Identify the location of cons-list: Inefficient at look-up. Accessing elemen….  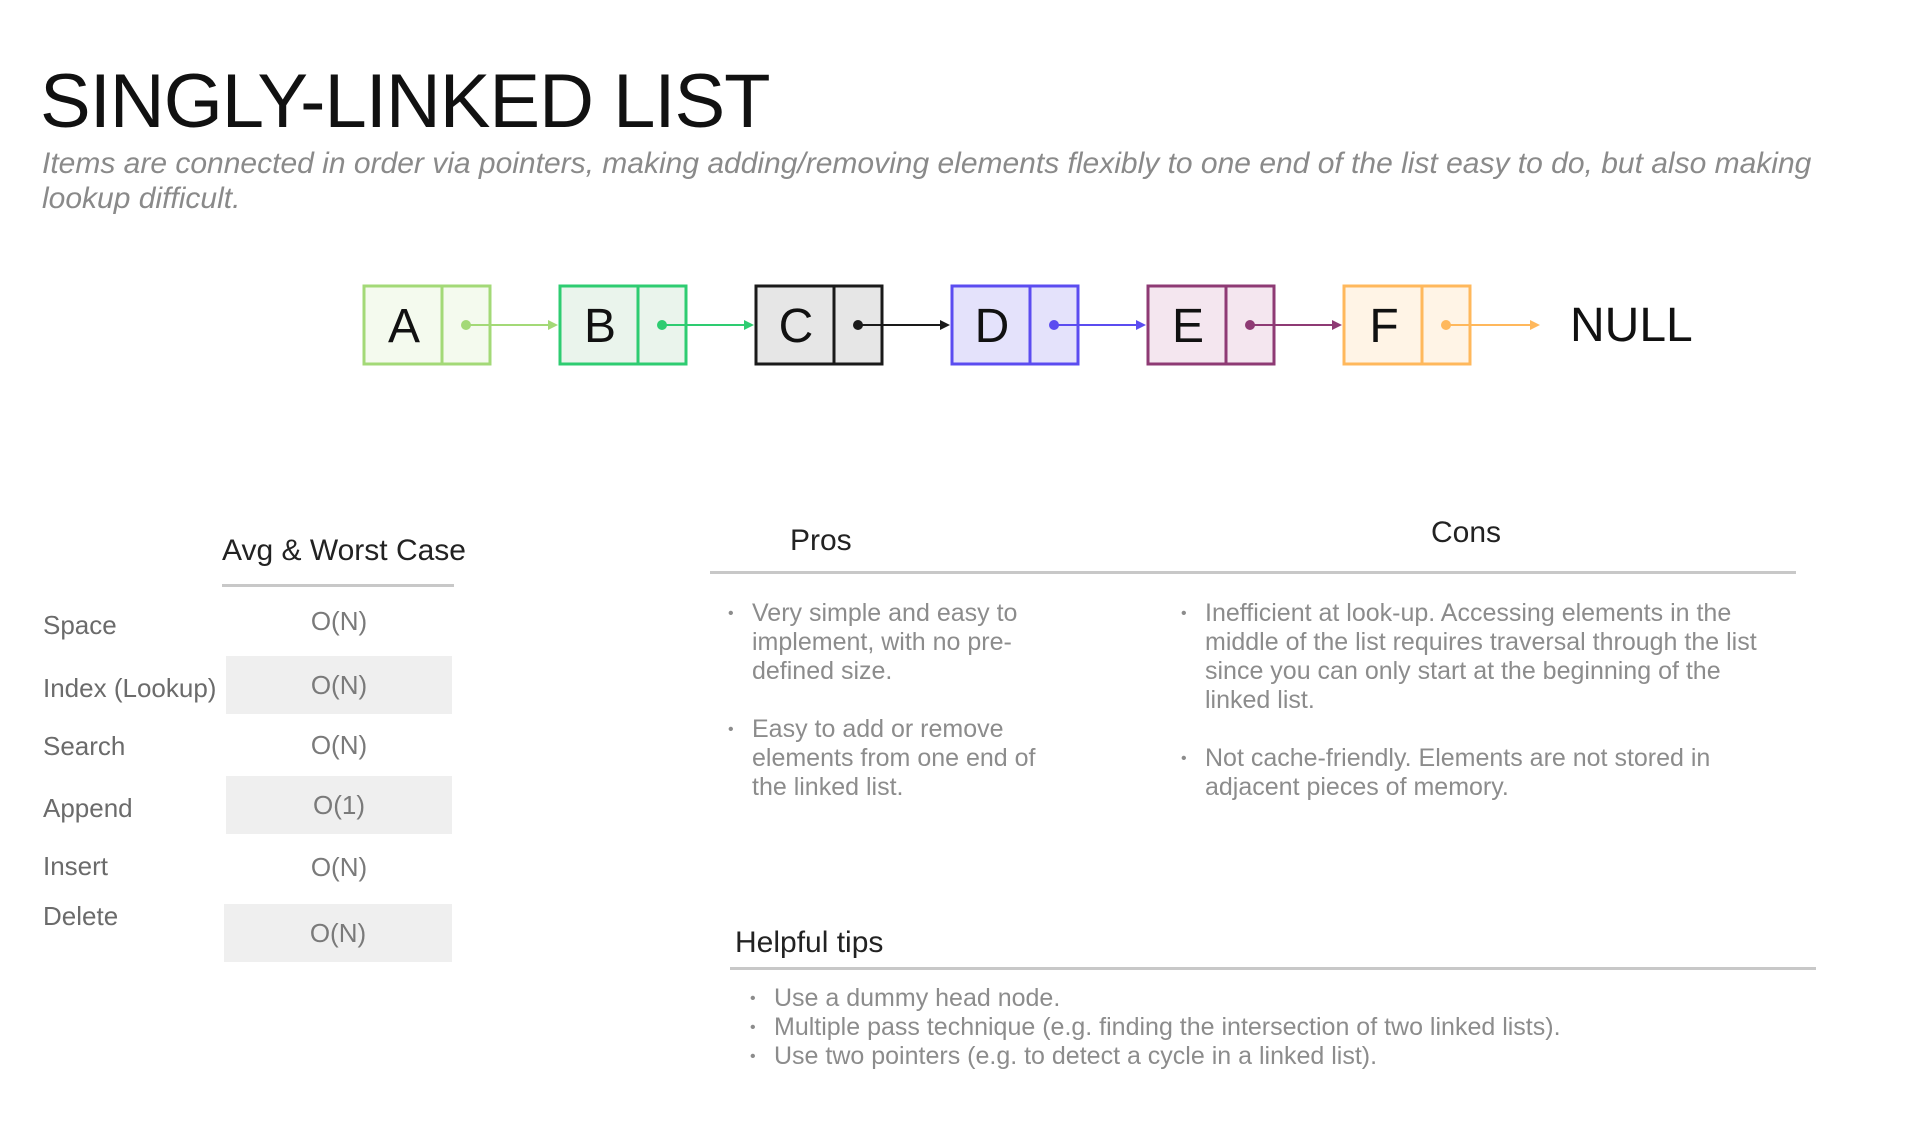
(1481, 715).